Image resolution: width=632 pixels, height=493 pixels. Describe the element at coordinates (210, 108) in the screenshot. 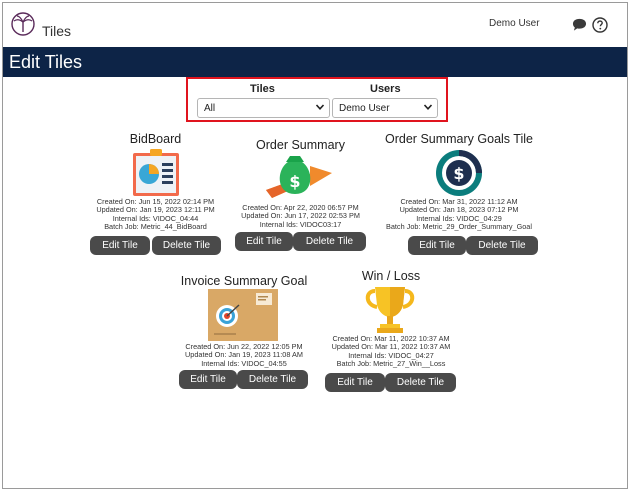

I see `tiles-filter-value: All` at that location.